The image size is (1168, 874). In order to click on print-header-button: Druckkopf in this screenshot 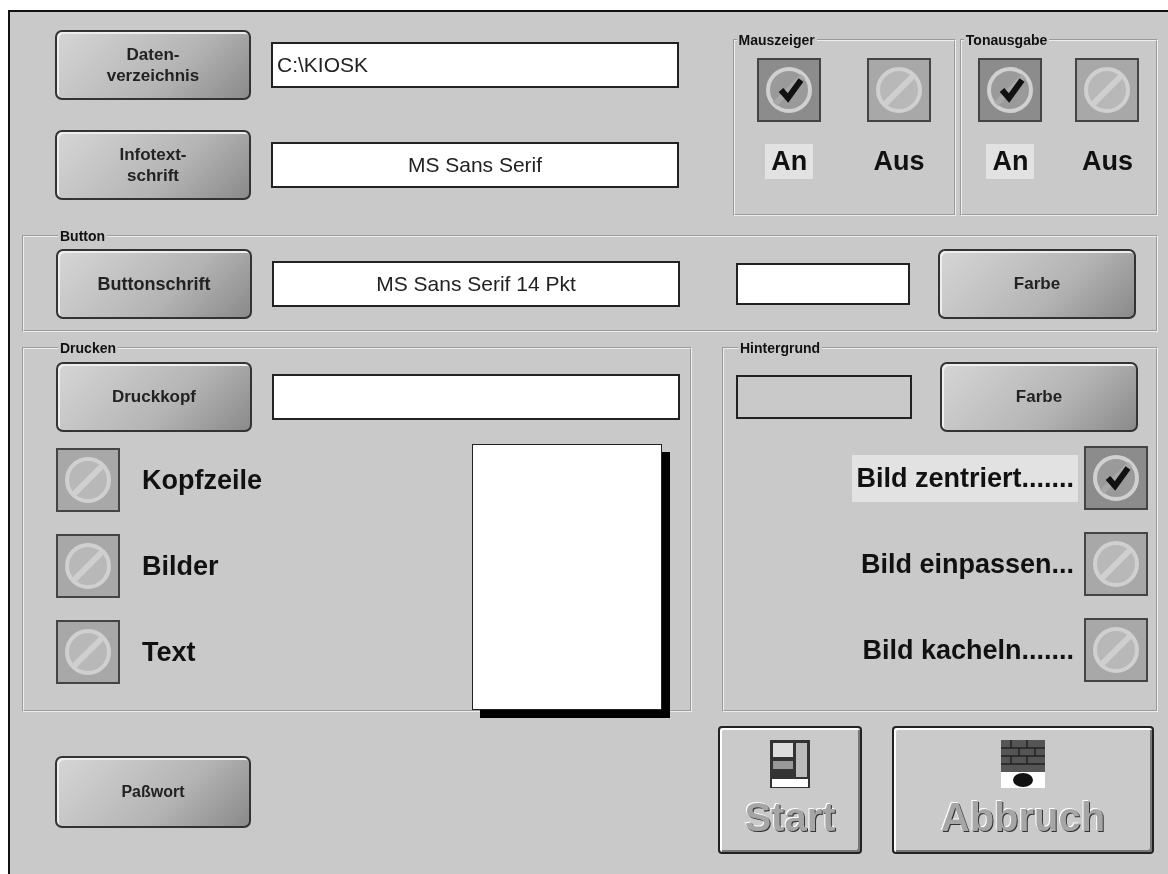, I will do `click(154, 397)`.